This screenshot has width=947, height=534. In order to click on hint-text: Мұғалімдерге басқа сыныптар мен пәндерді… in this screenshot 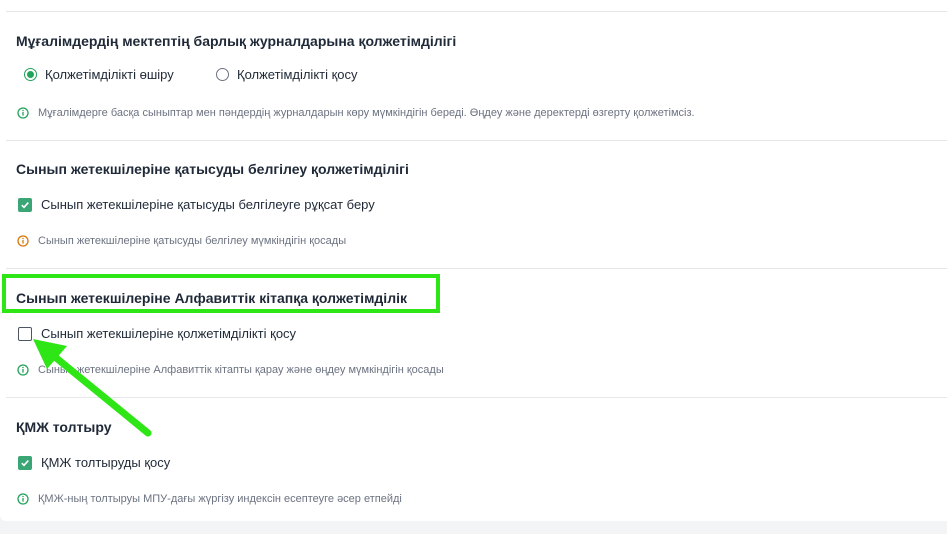, I will do `click(366, 113)`.